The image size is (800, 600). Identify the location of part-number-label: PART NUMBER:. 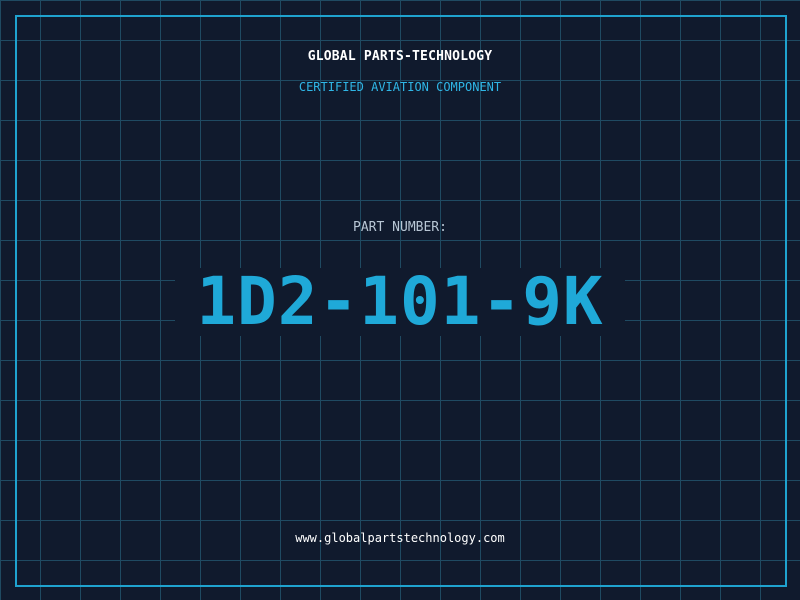
(400, 227).